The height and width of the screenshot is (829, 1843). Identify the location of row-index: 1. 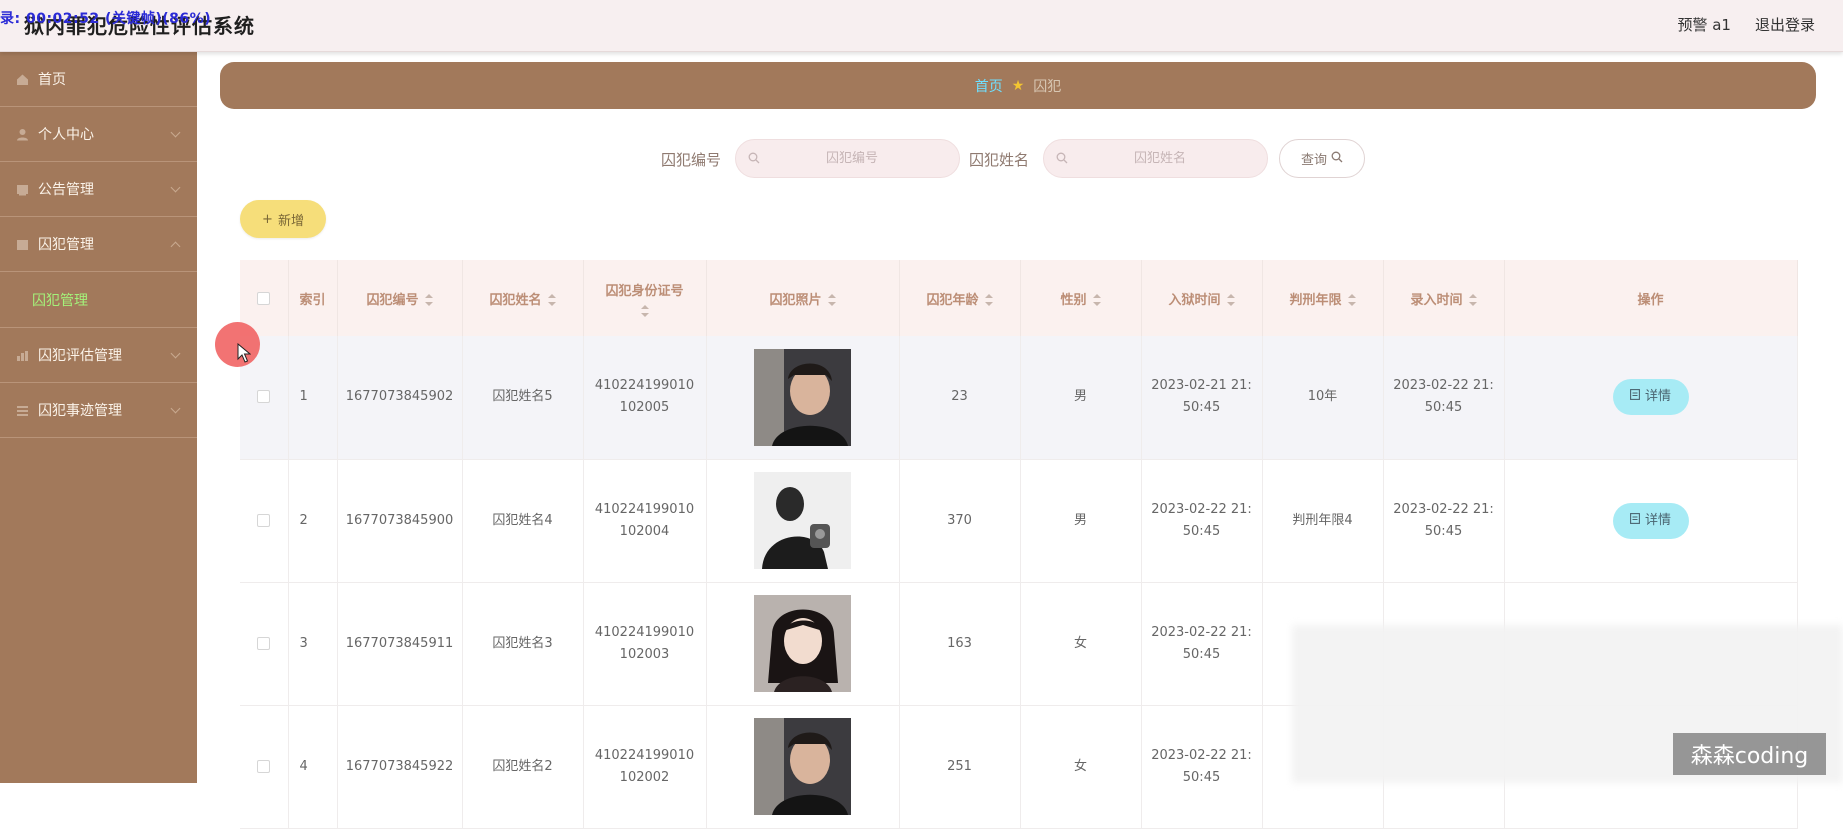
(313, 398).